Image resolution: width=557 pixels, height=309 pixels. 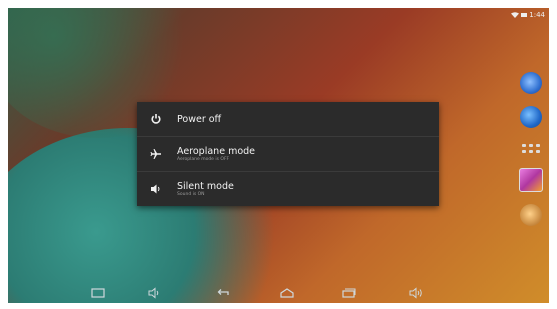 I want to click on all-apps-icon, so click(x=531, y=148).